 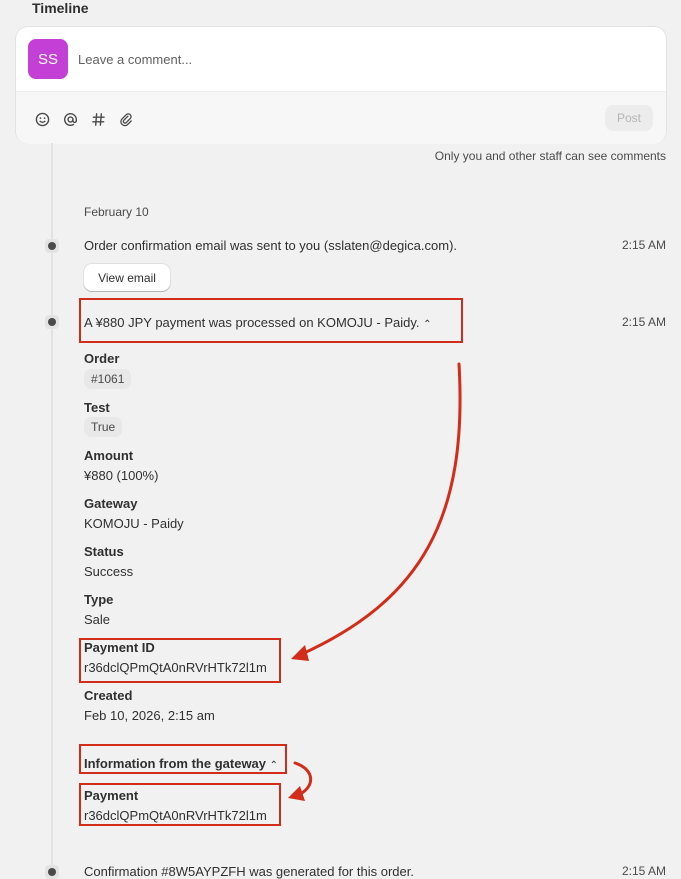 I want to click on annotation-arrows, so click(x=375, y=581).